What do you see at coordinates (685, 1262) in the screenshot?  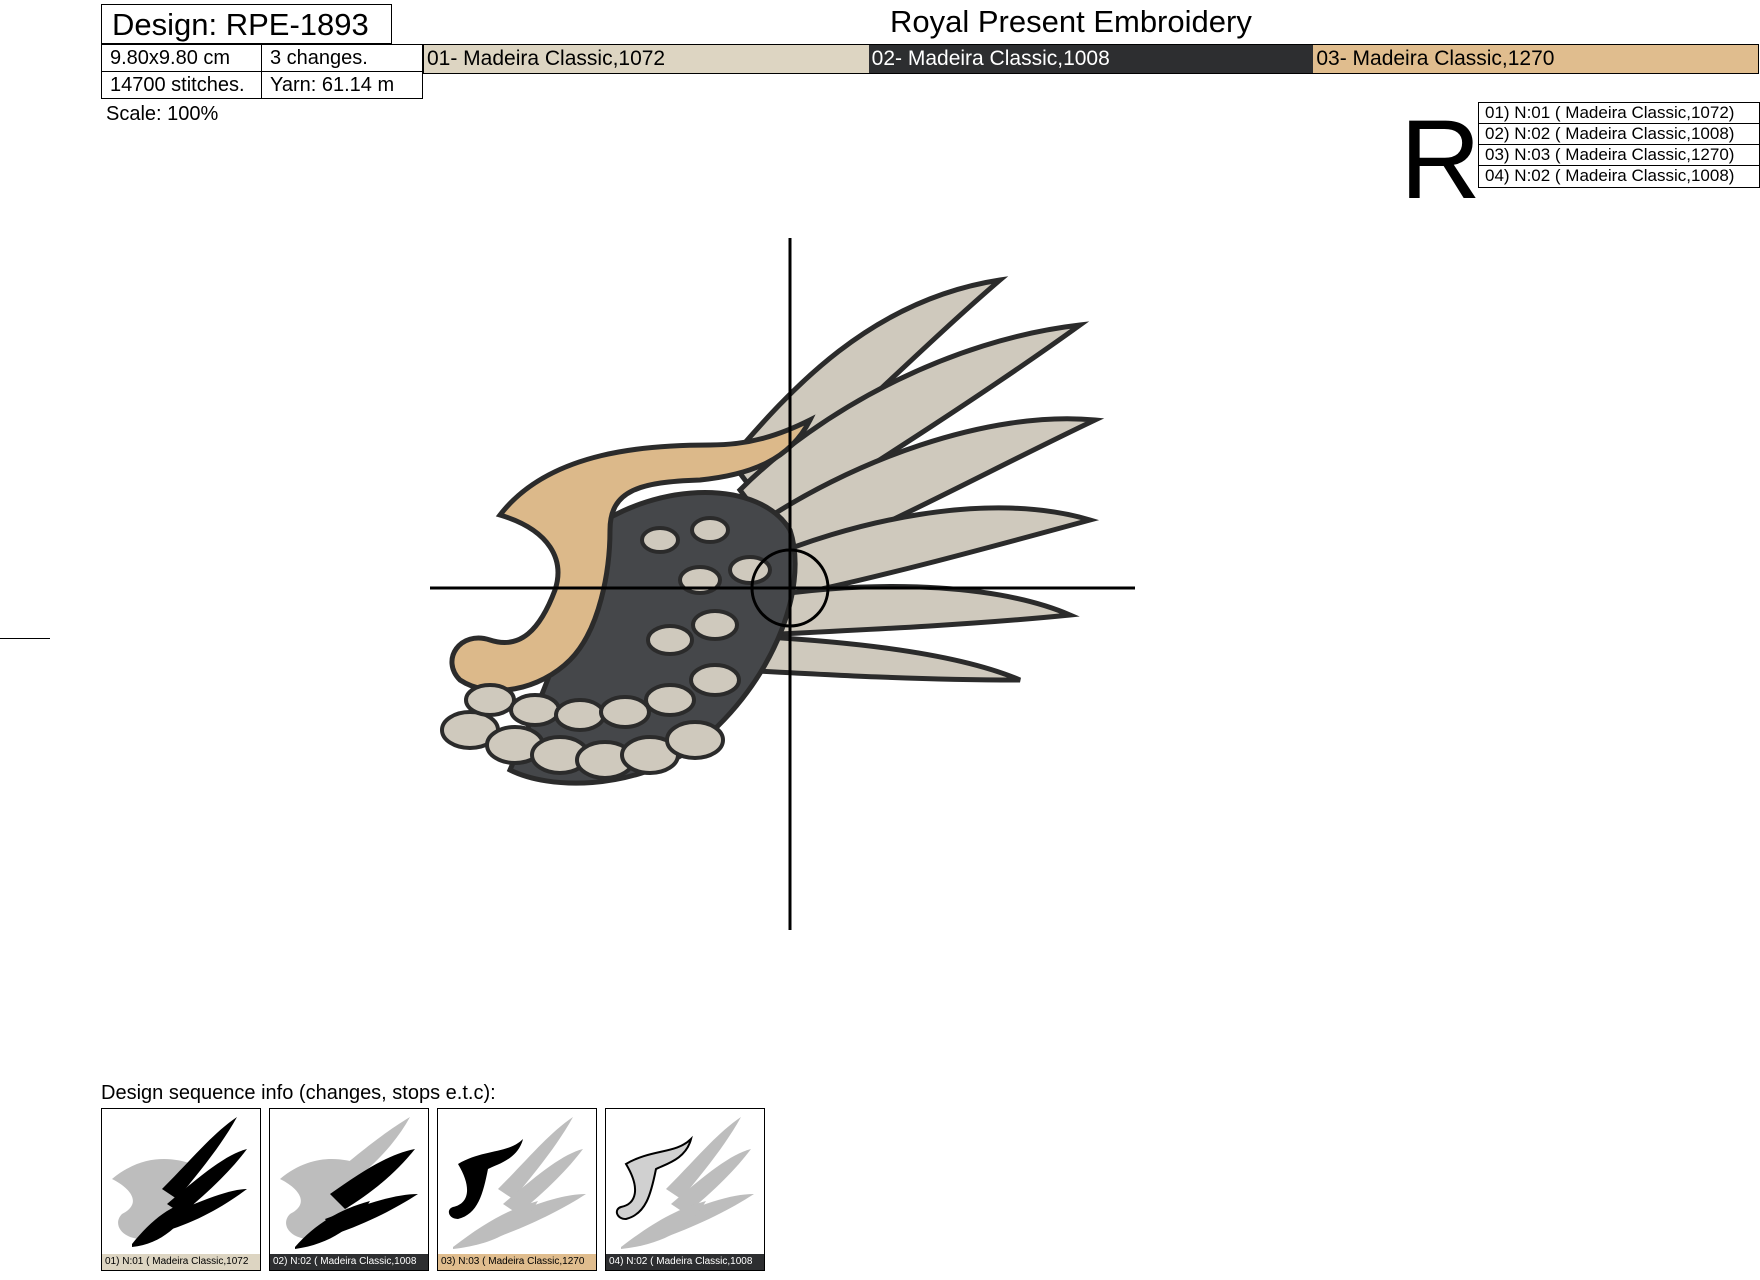 I see `sequence-caption: 04) N:02 ( Madeira Classic,1008` at bounding box center [685, 1262].